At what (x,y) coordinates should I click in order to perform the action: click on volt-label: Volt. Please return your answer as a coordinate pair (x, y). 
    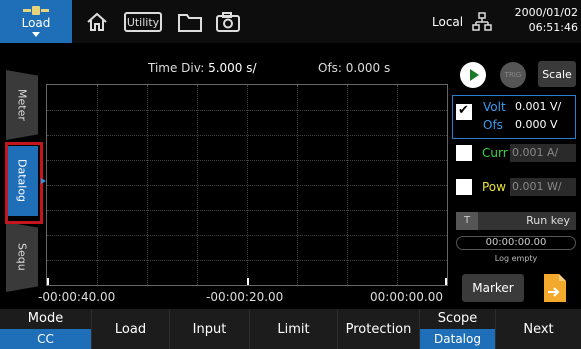
    Looking at the image, I should click on (494, 107).